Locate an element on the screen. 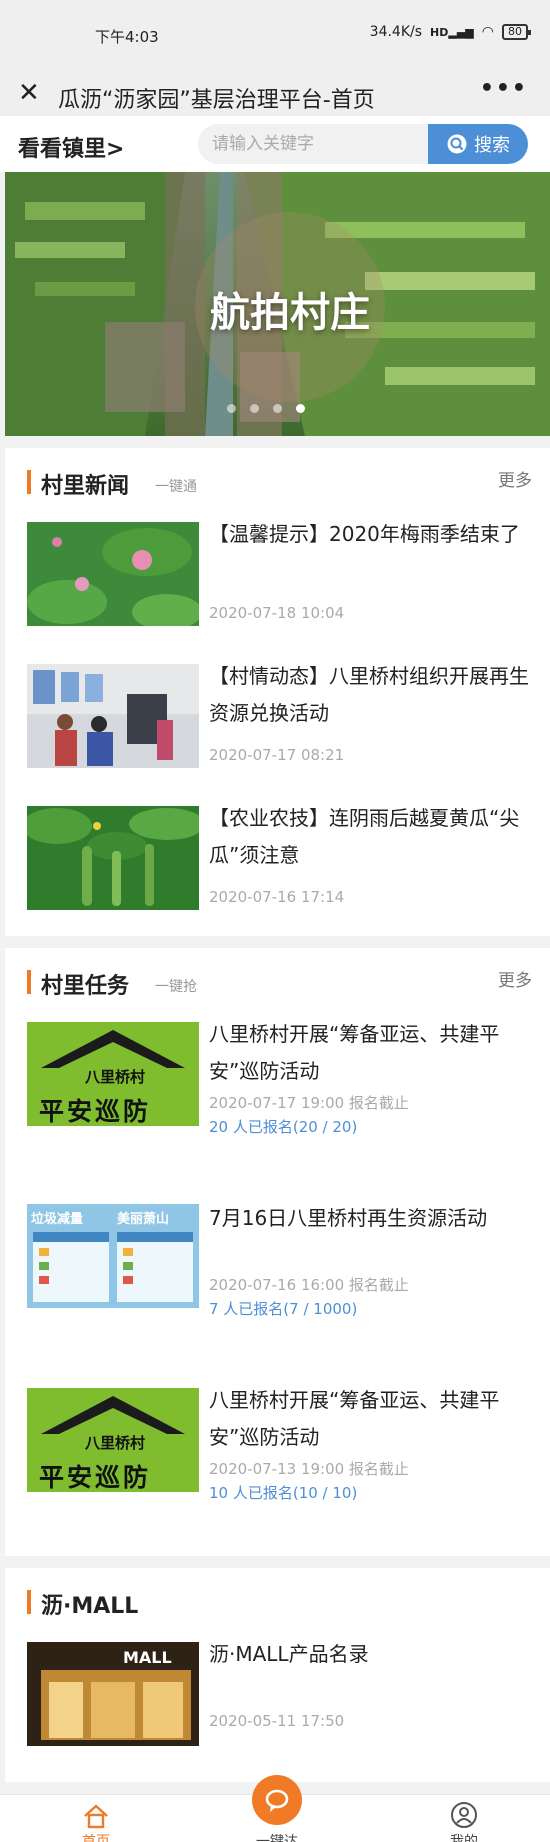 The image size is (550, 1842). task-item-signup: 20 人已报名(20 / 20) is located at coordinates (283, 1127).